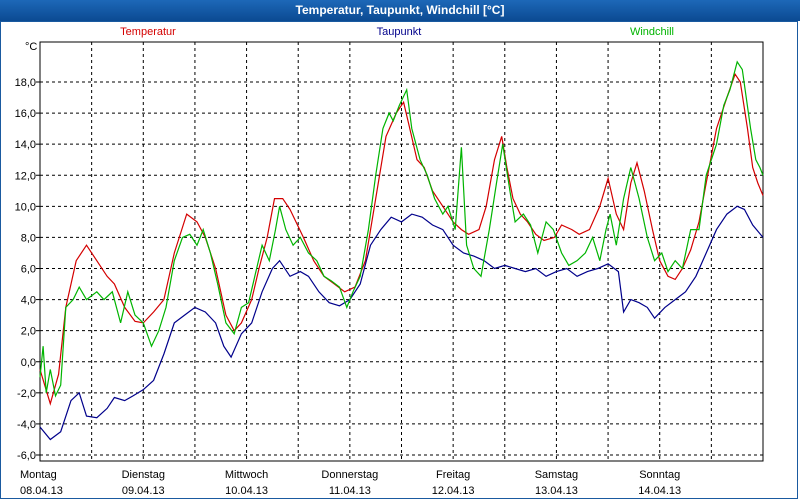 This screenshot has width=800, height=500. What do you see at coordinates (453, 491) in the screenshot?
I see `x-date-label: 12.04.13` at bounding box center [453, 491].